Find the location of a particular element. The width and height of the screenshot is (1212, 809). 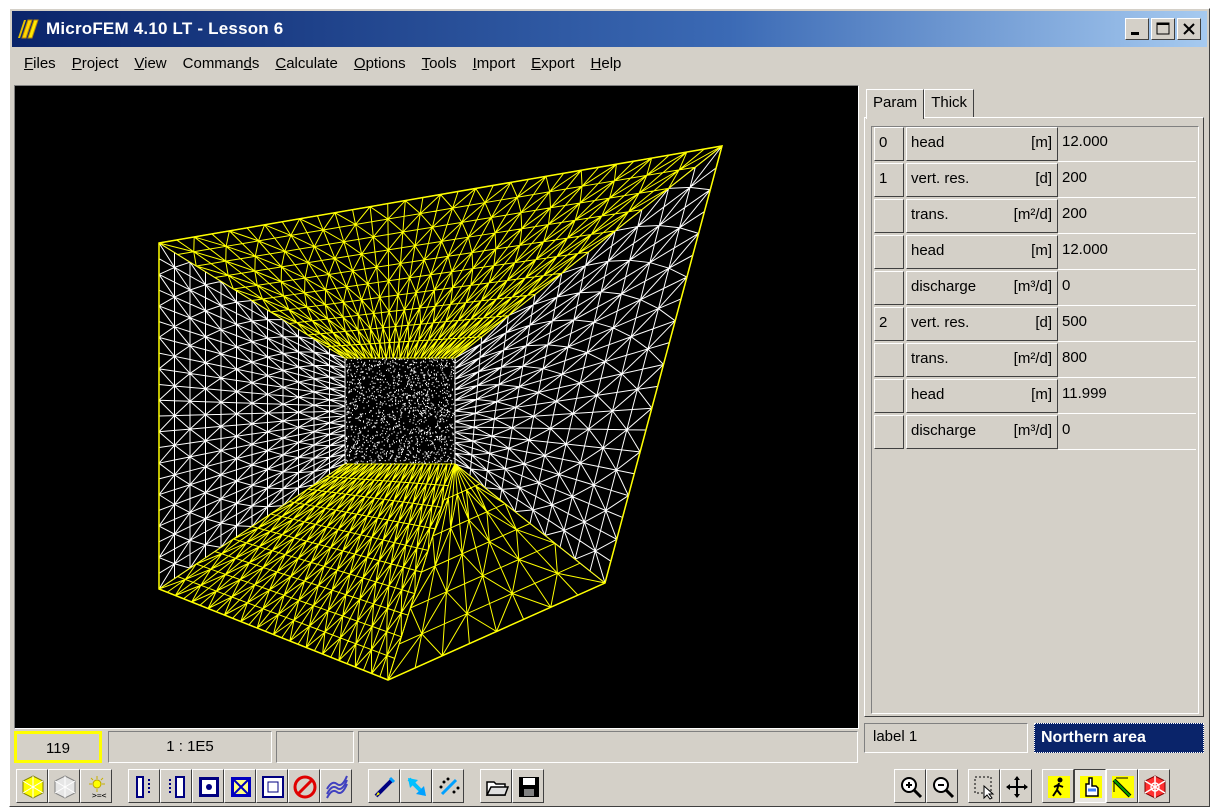

hexagon-mesh-outline-icon is located at coordinates (65, 787).